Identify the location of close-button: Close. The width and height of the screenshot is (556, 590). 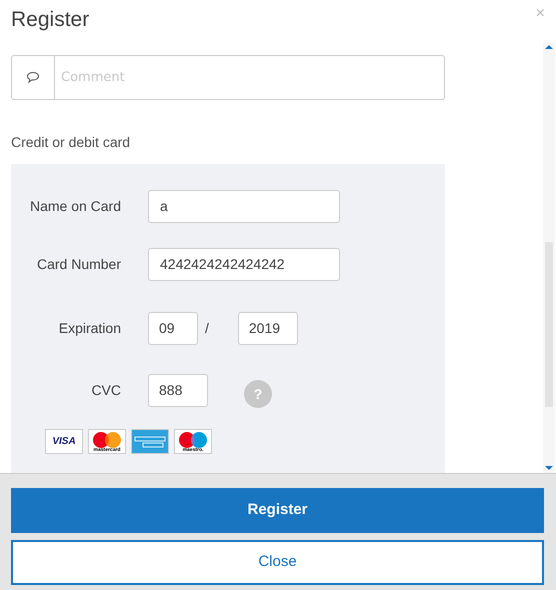
(277, 562).